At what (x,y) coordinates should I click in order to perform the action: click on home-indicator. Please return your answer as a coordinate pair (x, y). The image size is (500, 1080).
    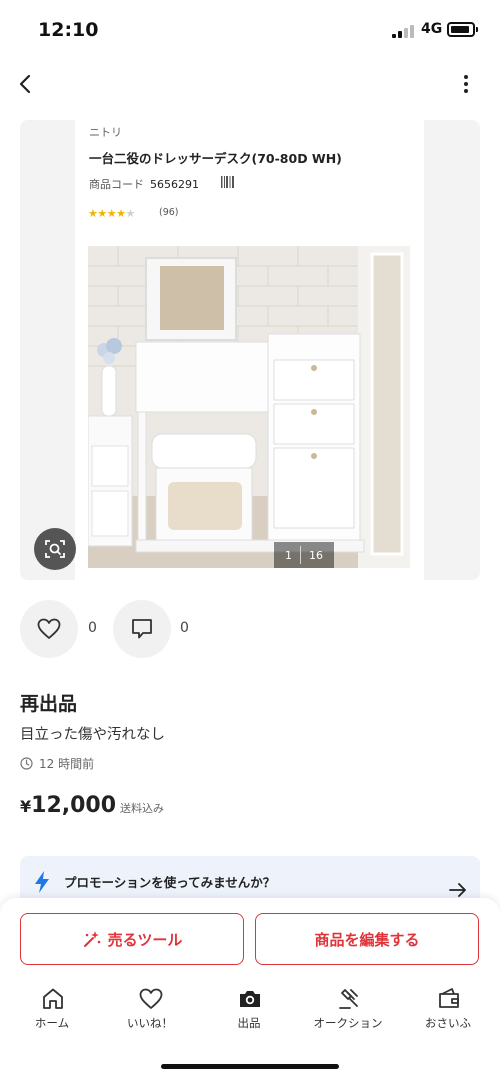
    Looking at the image, I should click on (250, 1066).